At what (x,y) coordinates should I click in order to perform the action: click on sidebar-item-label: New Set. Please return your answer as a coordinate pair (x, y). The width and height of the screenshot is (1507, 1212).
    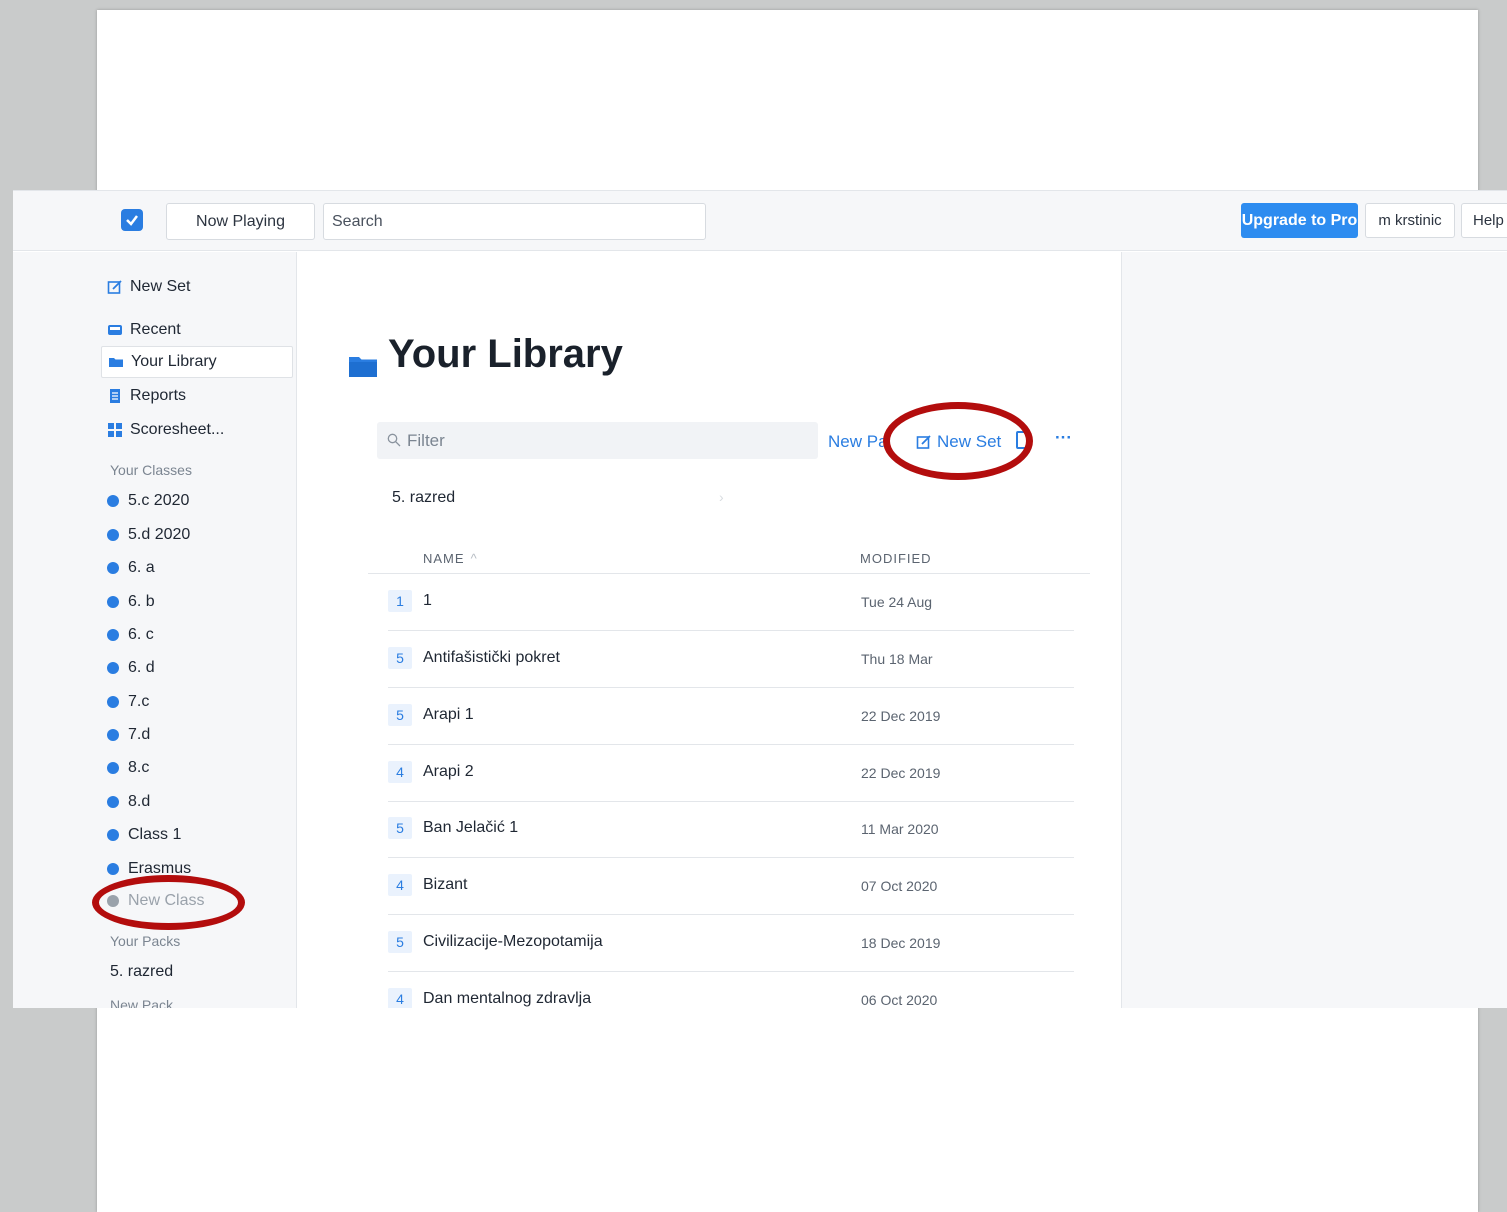
    Looking at the image, I should click on (160, 286).